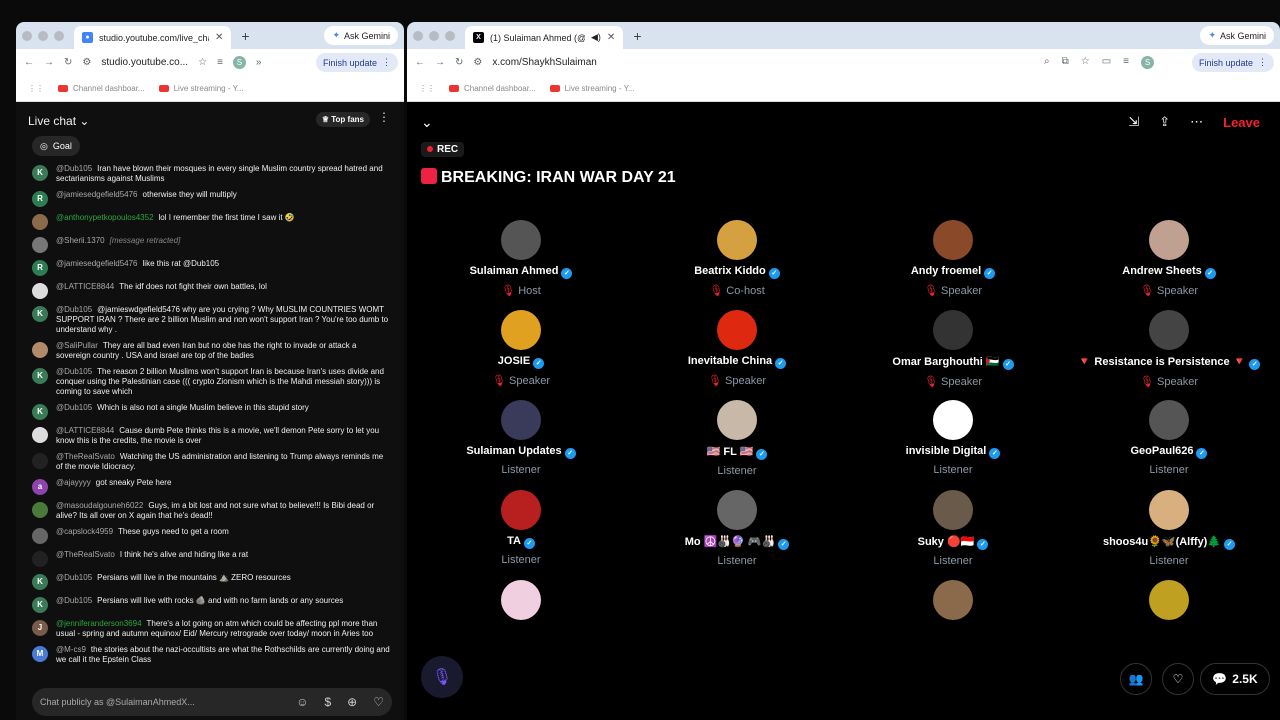  Describe the element at coordinates (521, 528) in the screenshot. I see `participant: TA ✓ Listener` at that location.